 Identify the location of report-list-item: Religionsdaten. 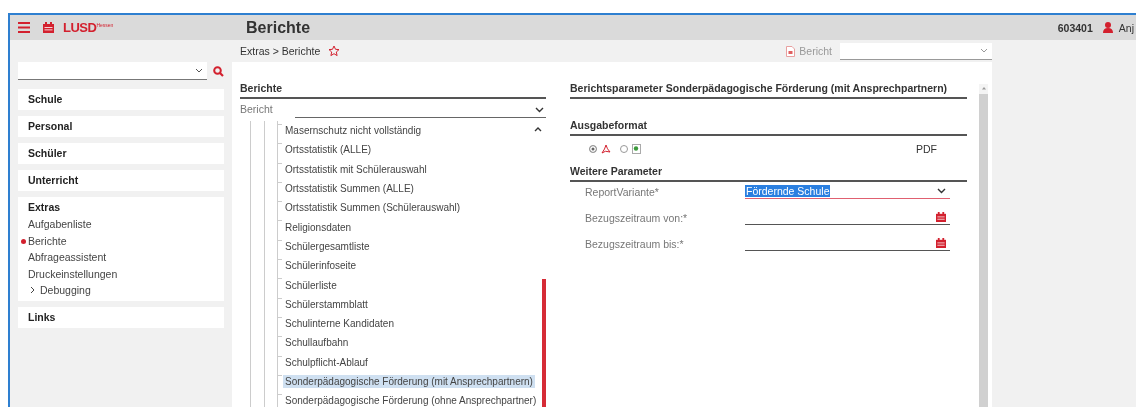
(318, 227).